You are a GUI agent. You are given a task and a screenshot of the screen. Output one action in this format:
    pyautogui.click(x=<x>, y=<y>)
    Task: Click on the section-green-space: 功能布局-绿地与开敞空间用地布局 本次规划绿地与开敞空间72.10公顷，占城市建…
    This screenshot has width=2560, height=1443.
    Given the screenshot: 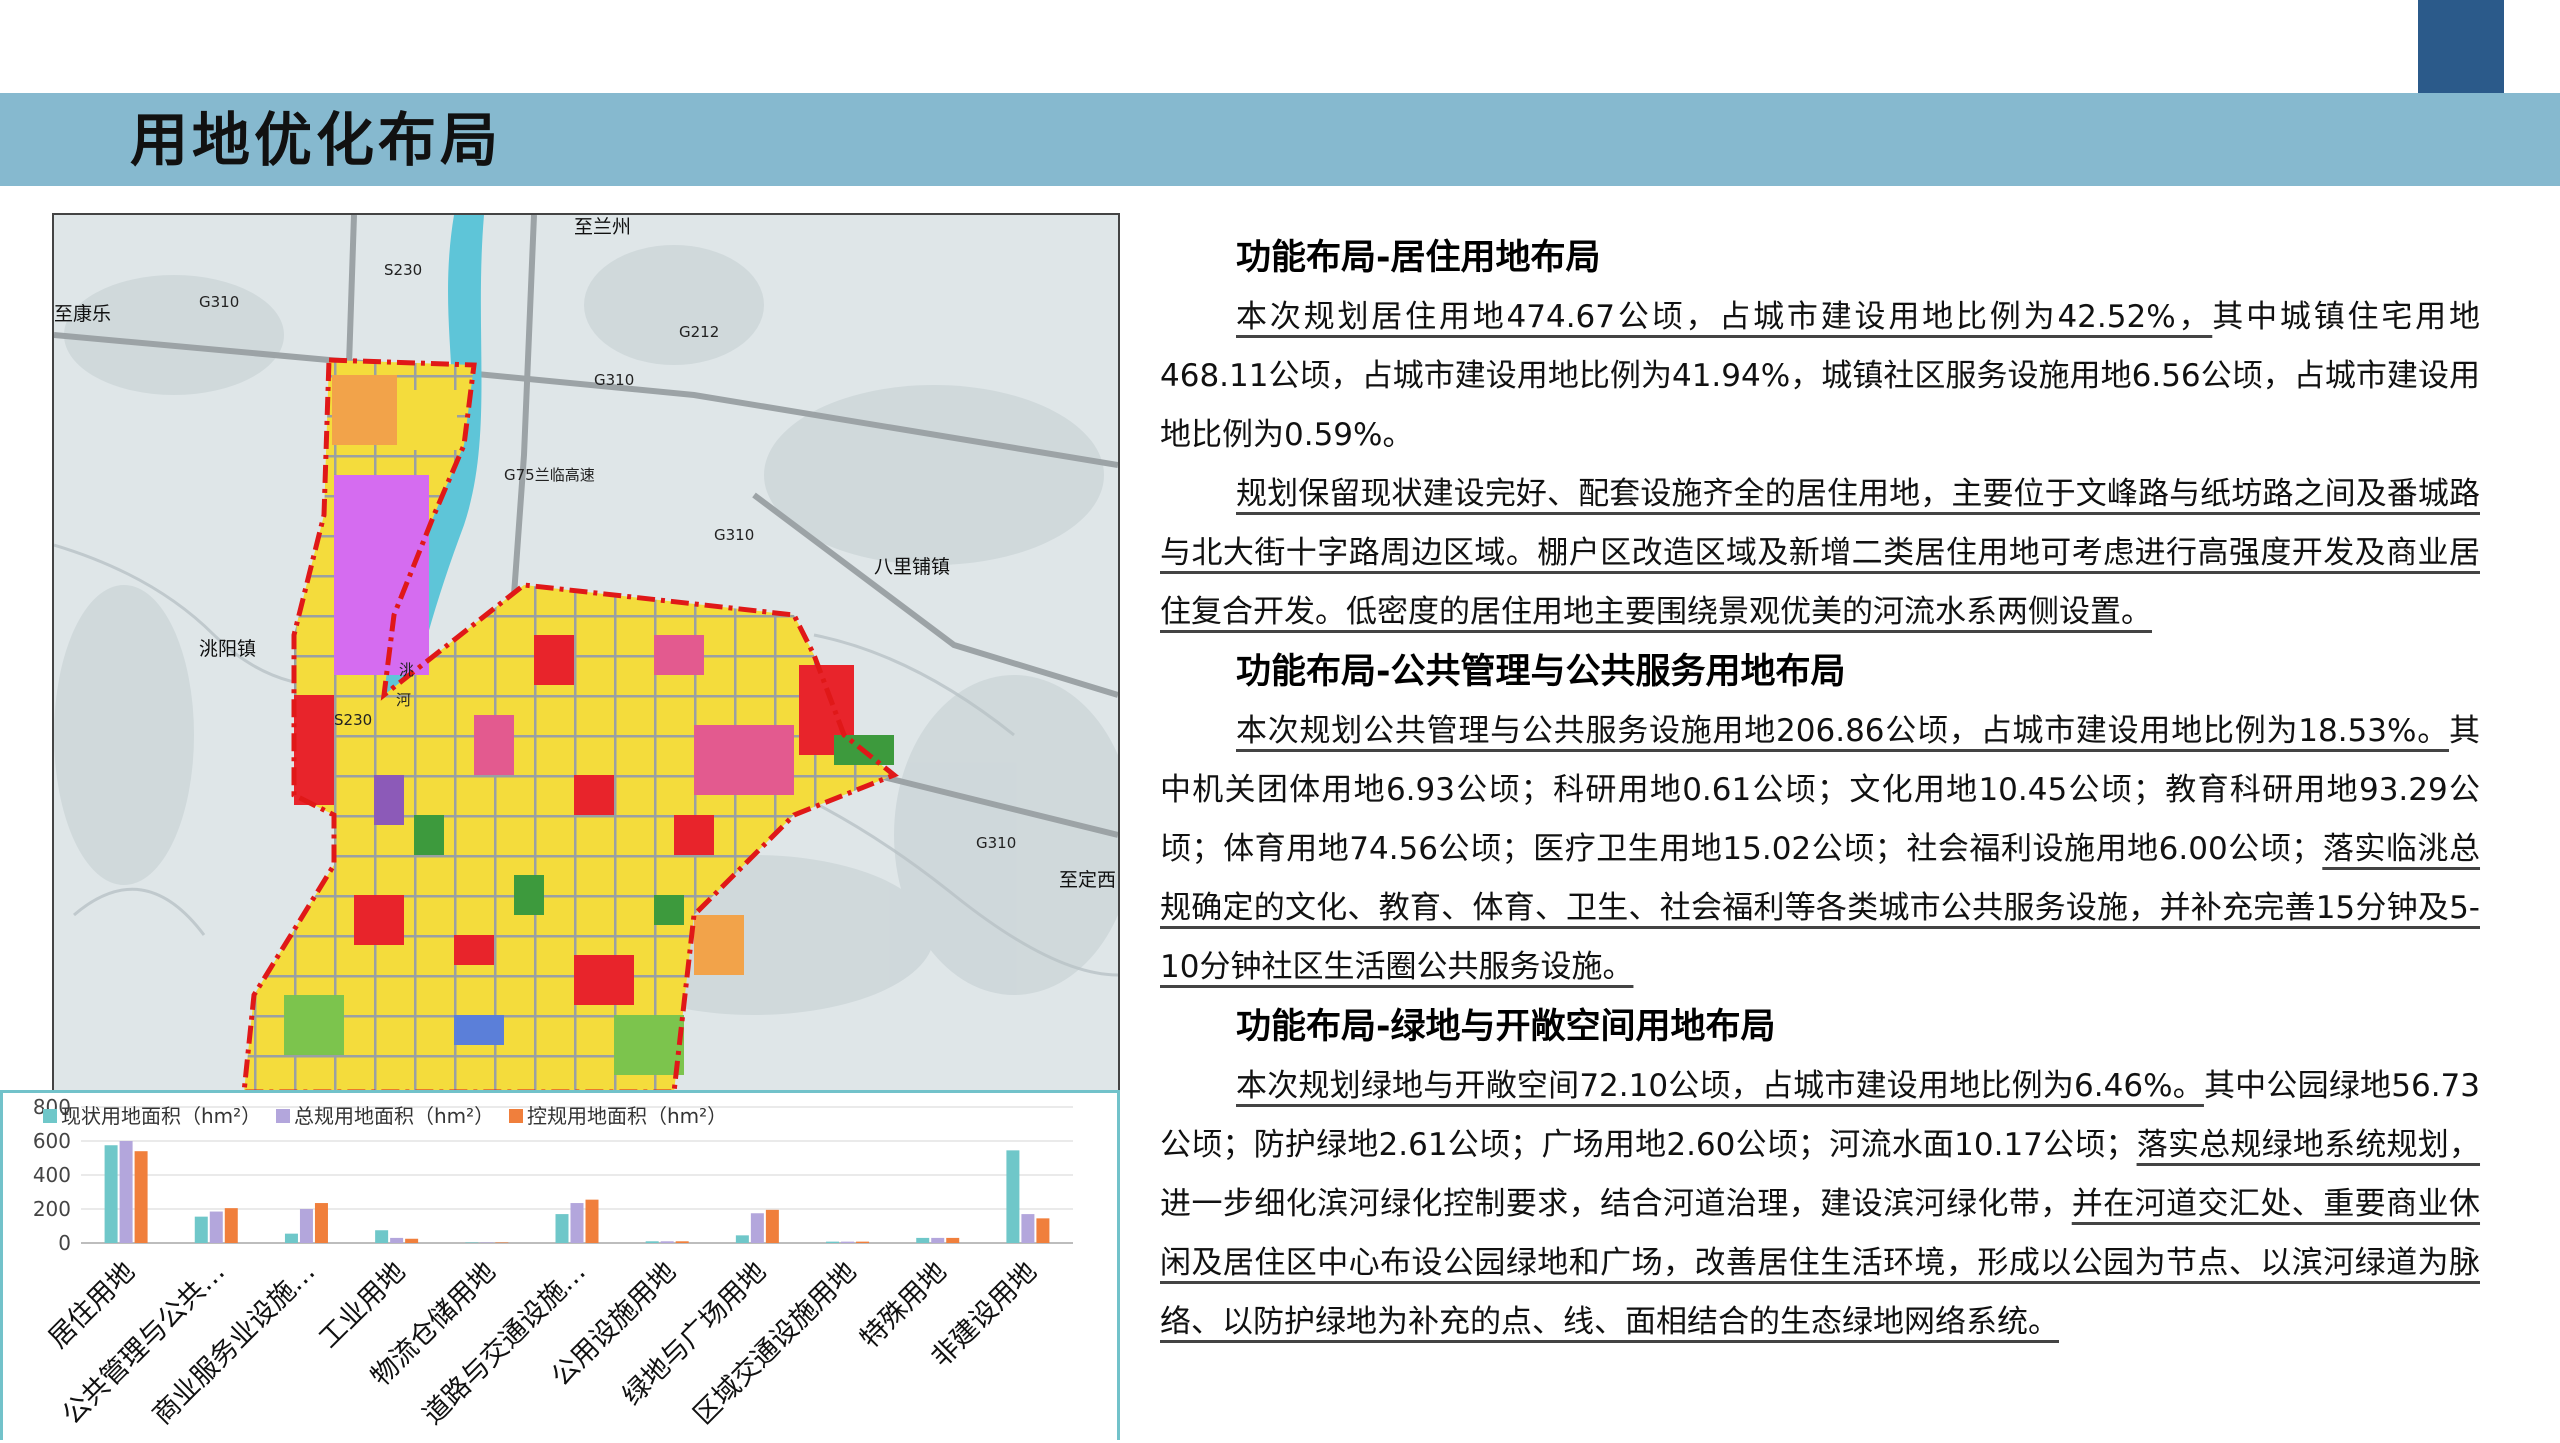 What is the action you would take?
    pyautogui.click(x=1820, y=1174)
    